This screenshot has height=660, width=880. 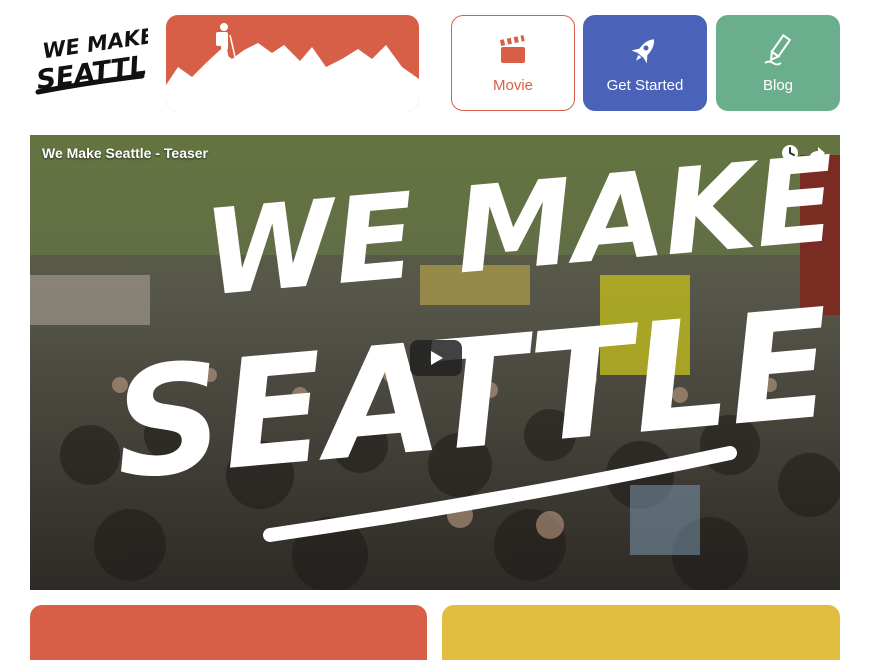 I want to click on get-started-label: Get Started, so click(x=645, y=85).